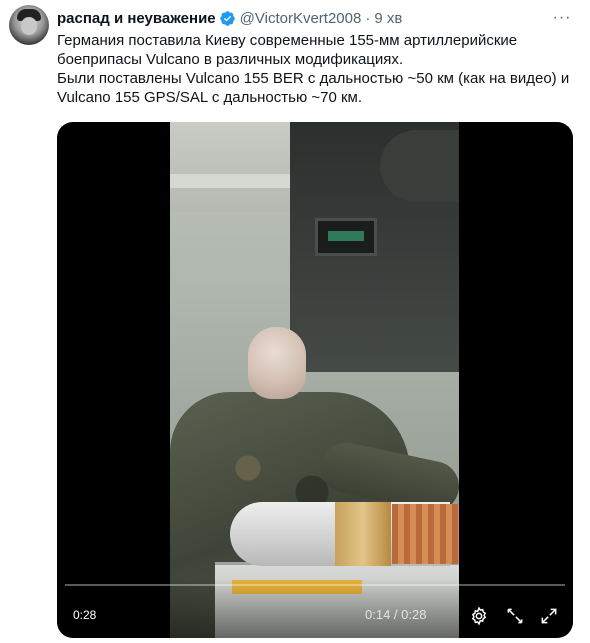  What do you see at coordinates (515, 616) in the screenshot?
I see `share-icon` at bounding box center [515, 616].